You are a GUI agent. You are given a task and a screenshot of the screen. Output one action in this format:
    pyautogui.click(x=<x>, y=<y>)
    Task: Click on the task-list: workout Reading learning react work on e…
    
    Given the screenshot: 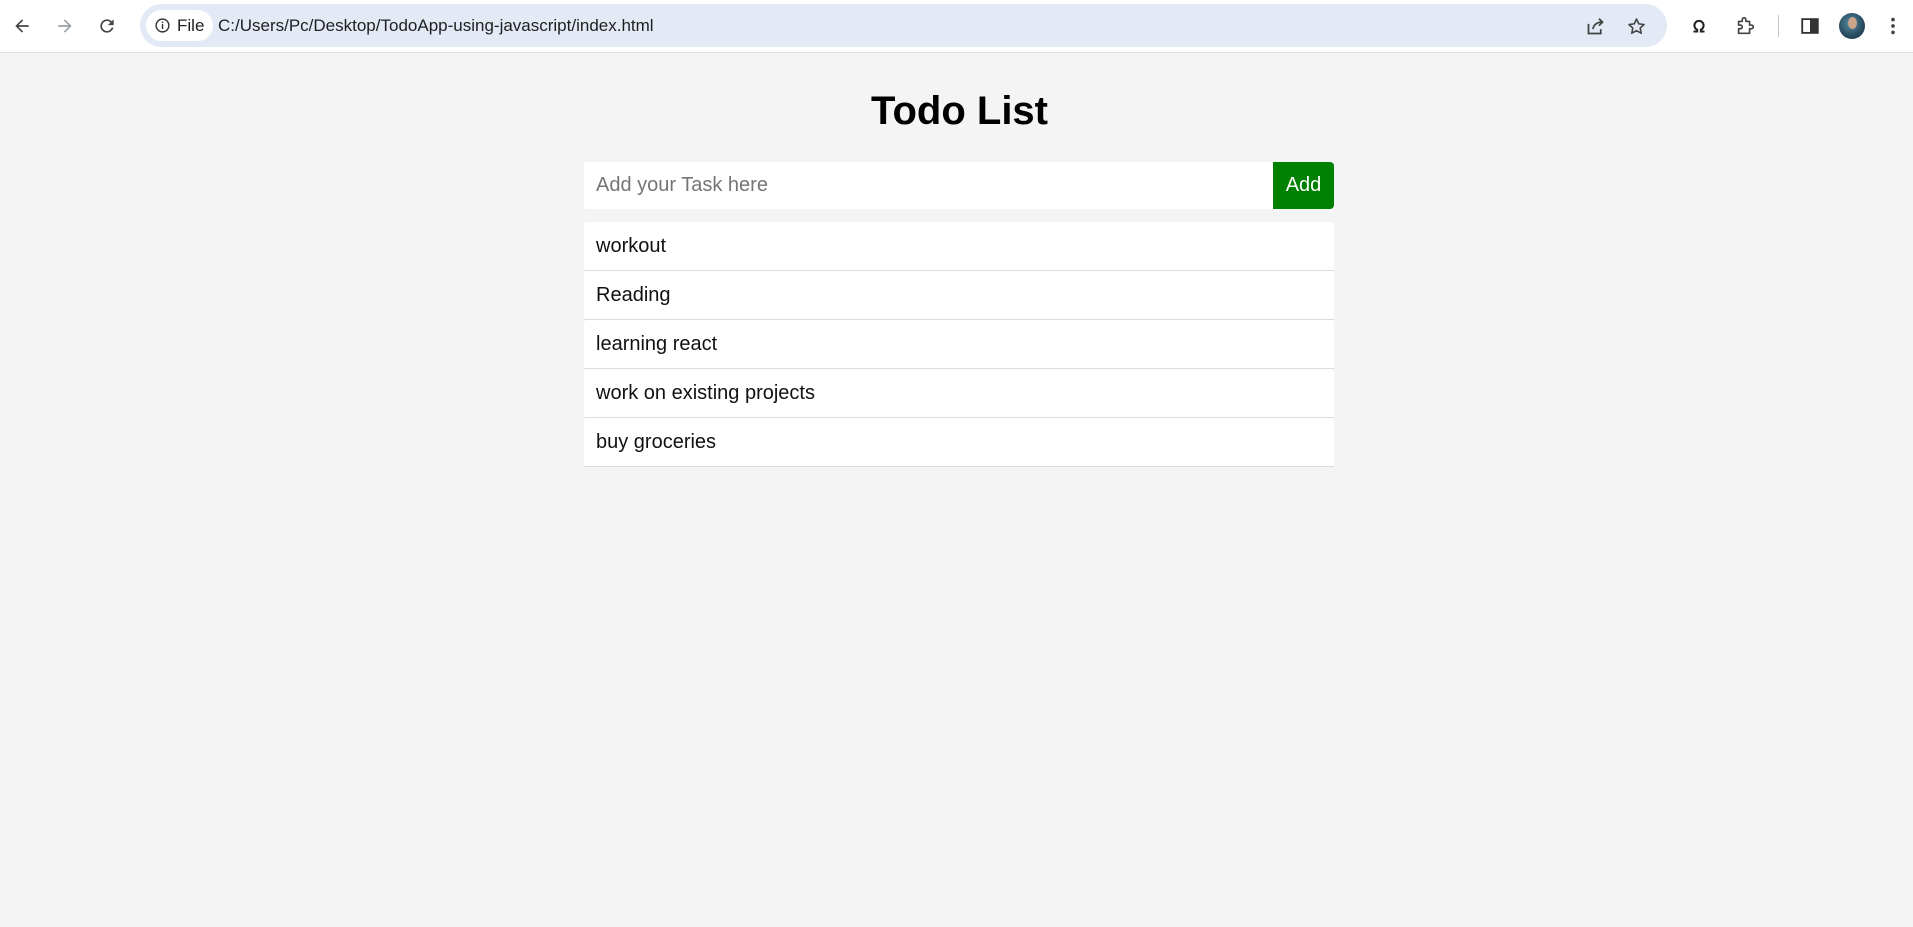 What is the action you would take?
    pyautogui.click(x=959, y=344)
    